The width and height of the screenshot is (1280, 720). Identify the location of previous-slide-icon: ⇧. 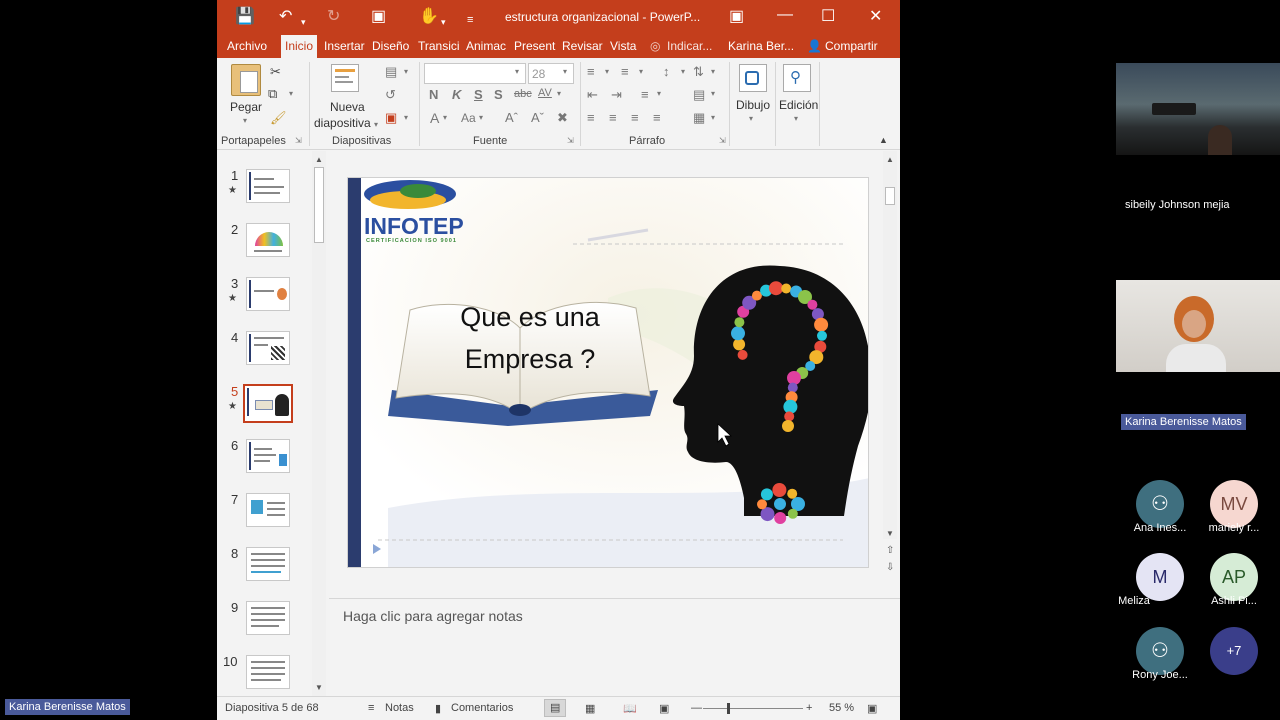
(890, 550).